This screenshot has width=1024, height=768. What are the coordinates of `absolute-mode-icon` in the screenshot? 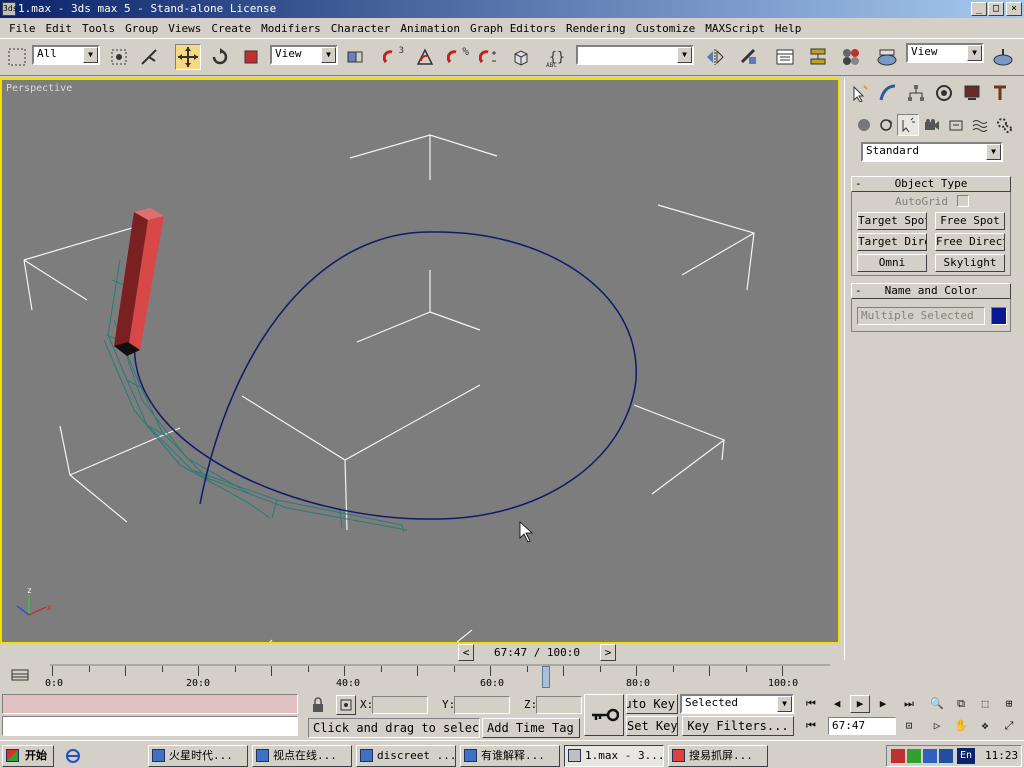 It's located at (346, 705).